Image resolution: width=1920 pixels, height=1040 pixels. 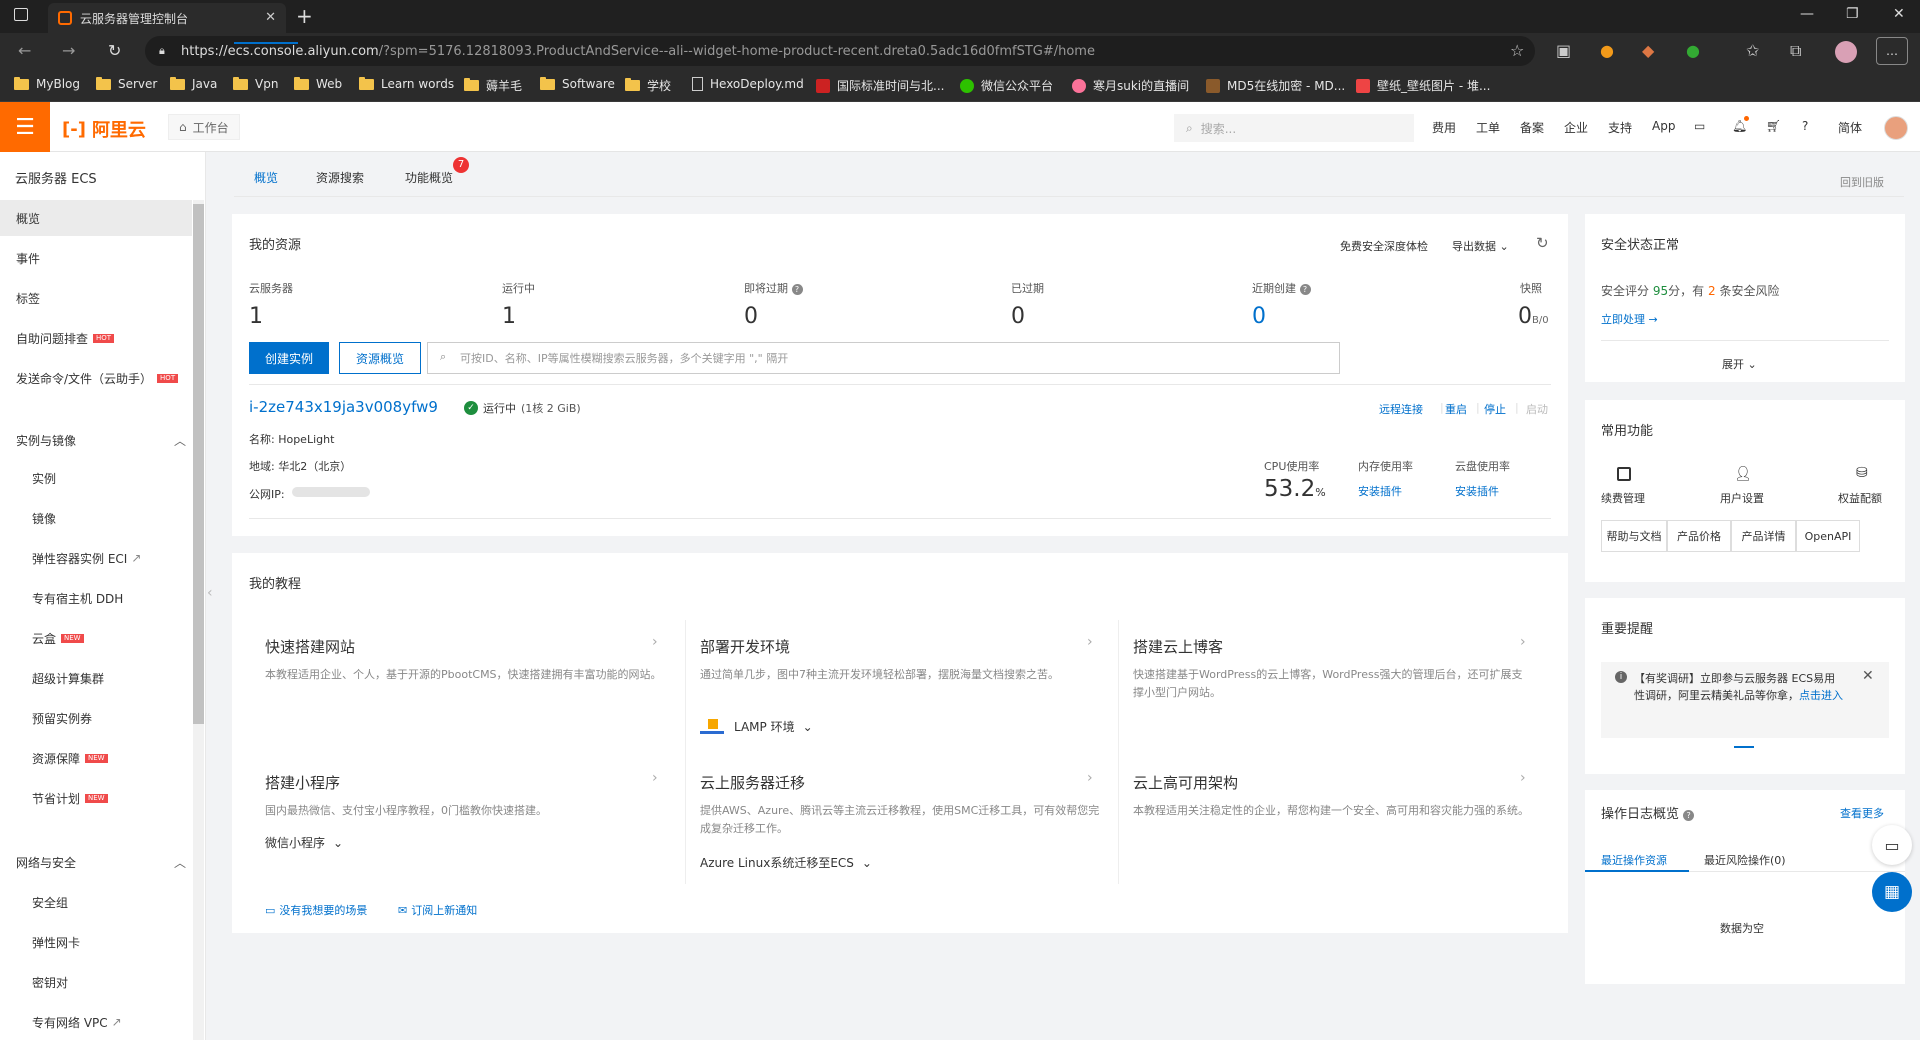 I want to click on tab-actions-icon, so click(x=21, y=14).